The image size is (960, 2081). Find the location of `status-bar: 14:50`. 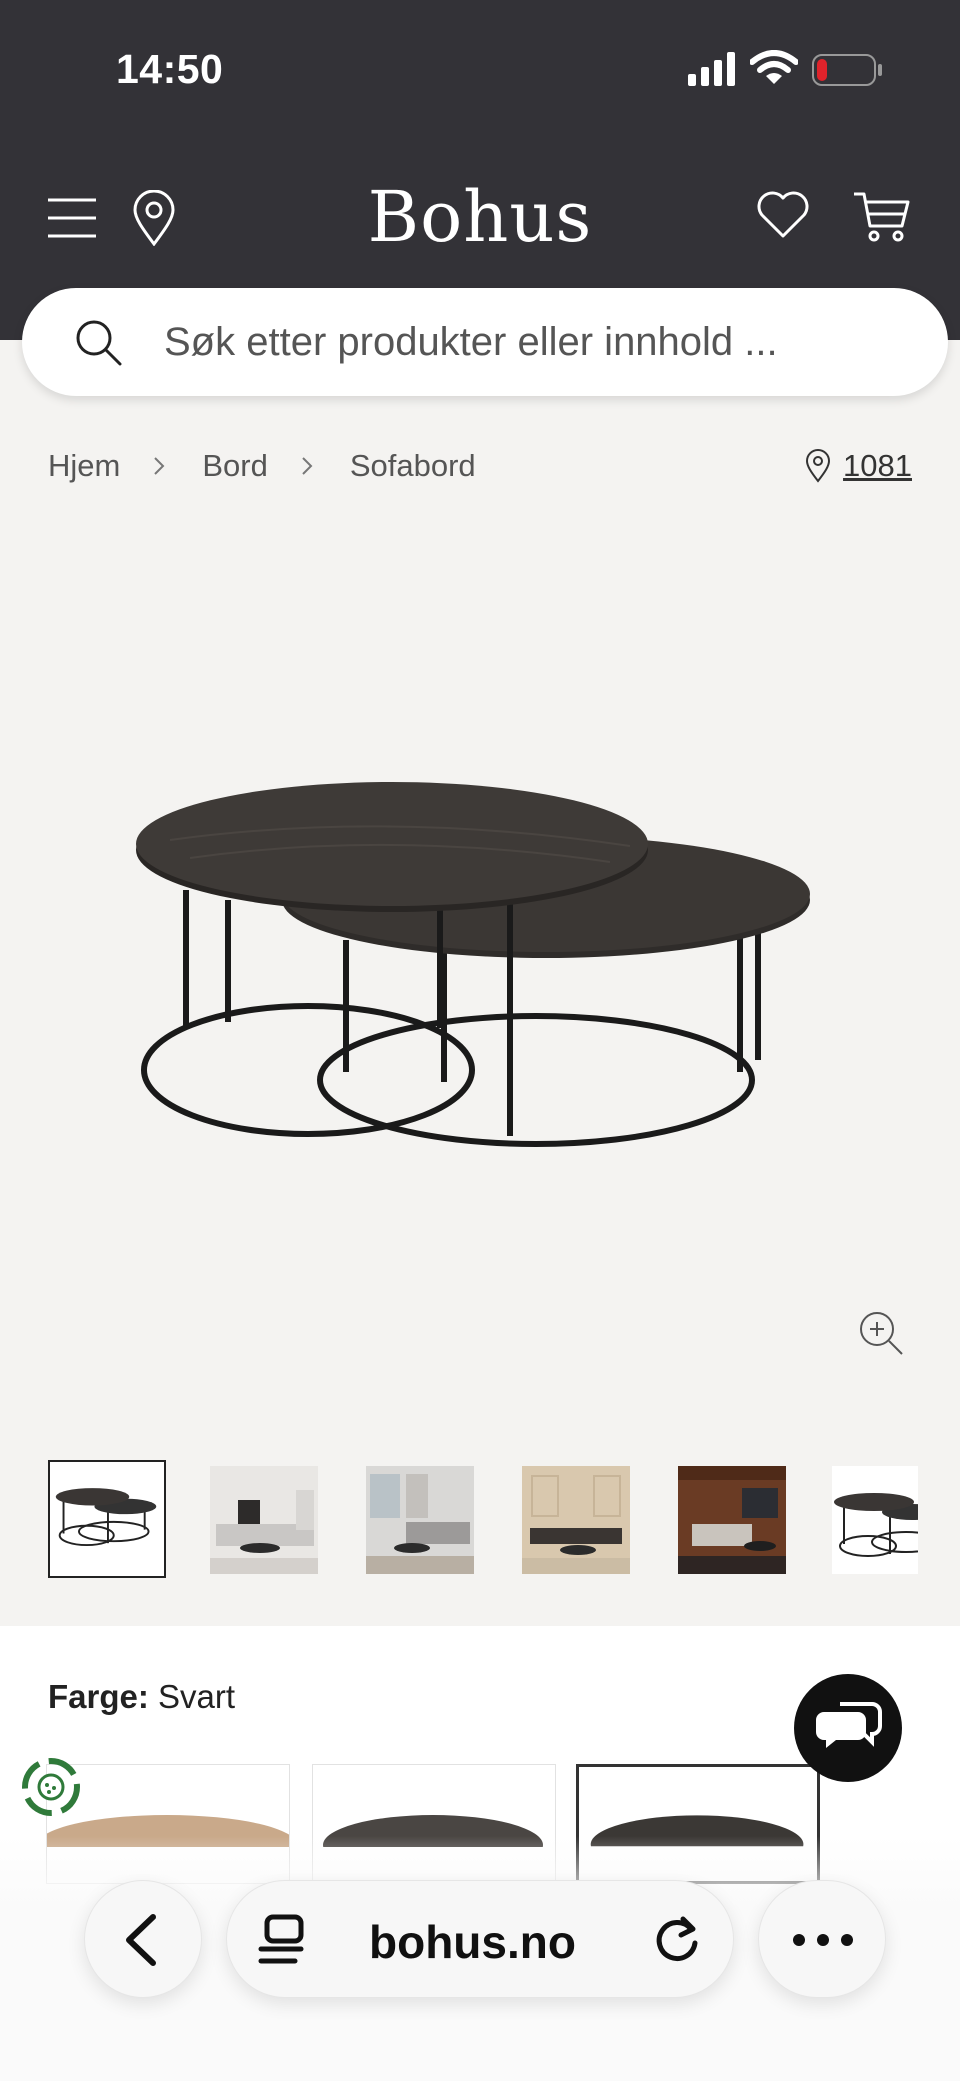

status-bar: 14:50 is located at coordinates (480, 70).